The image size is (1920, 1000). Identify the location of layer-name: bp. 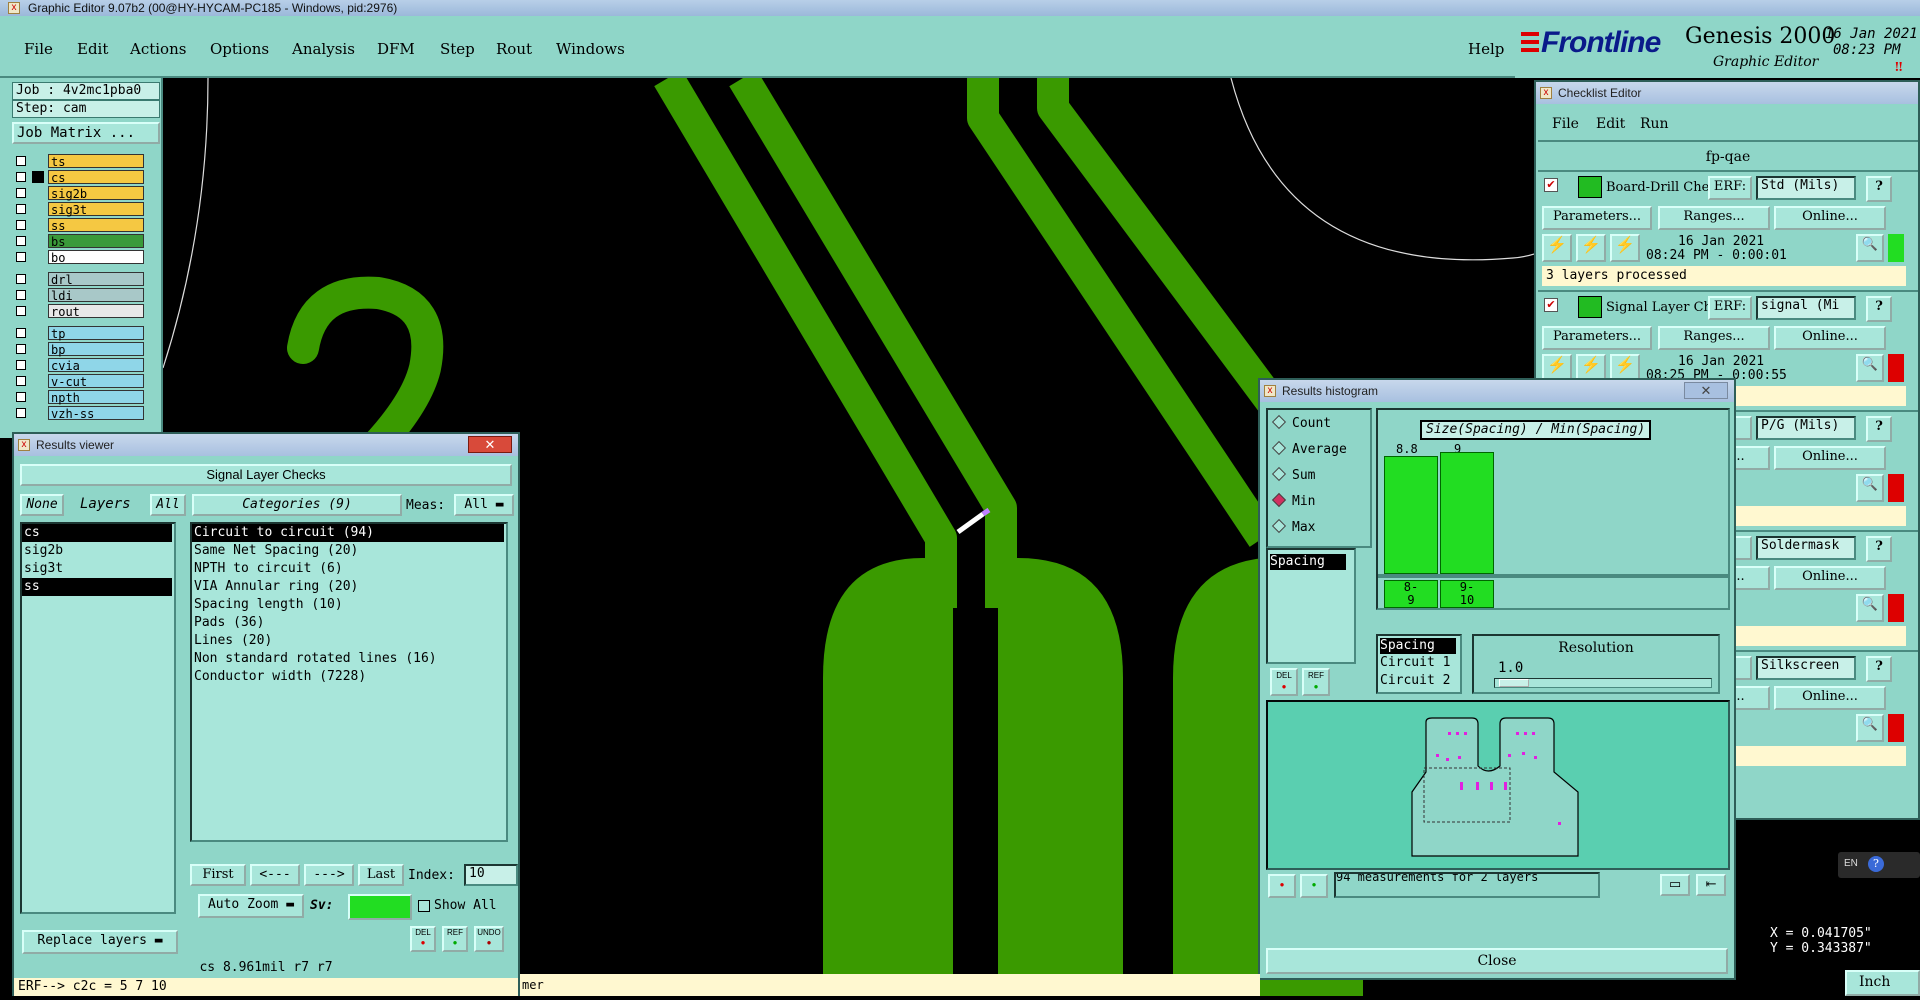
(96, 349).